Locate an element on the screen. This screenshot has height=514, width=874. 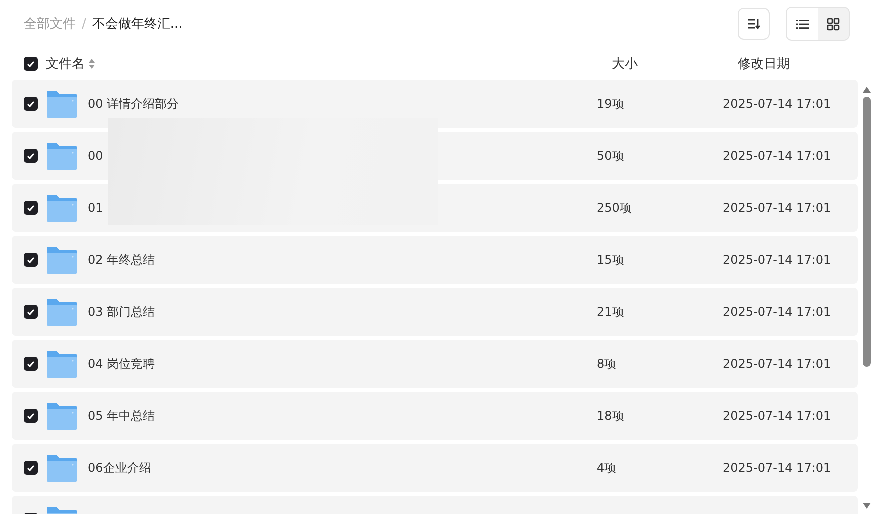
file-name: 01 is located at coordinates (96, 208).